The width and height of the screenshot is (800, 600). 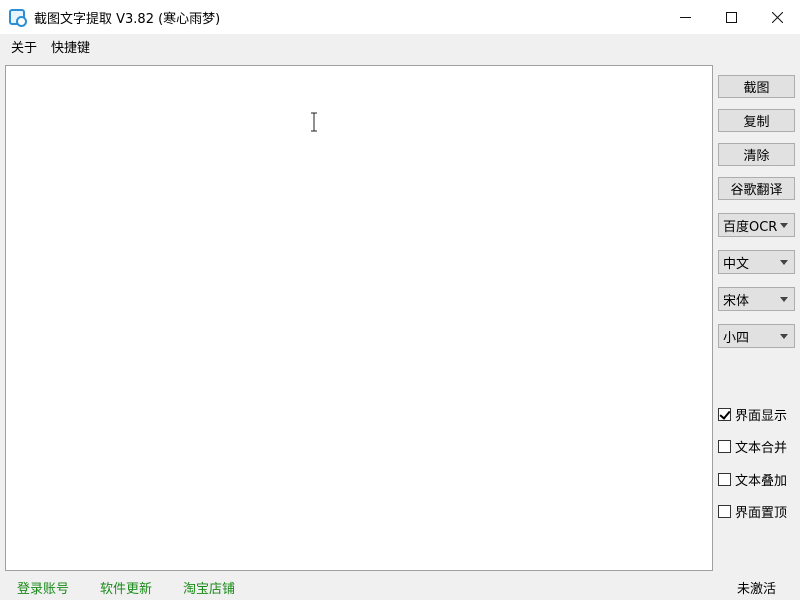 What do you see at coordinates (736, 264) in the screenshot?
I see `language-value: 中文` at bounding box center [736, 264].